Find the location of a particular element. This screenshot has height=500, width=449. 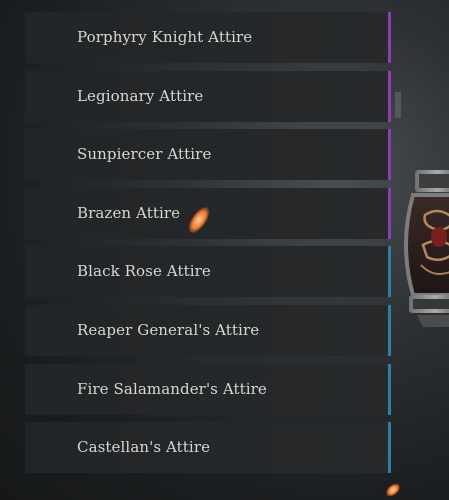

attire-item-sunpiercer: Sunpiercer Attire is located at coordinates (208, 155).